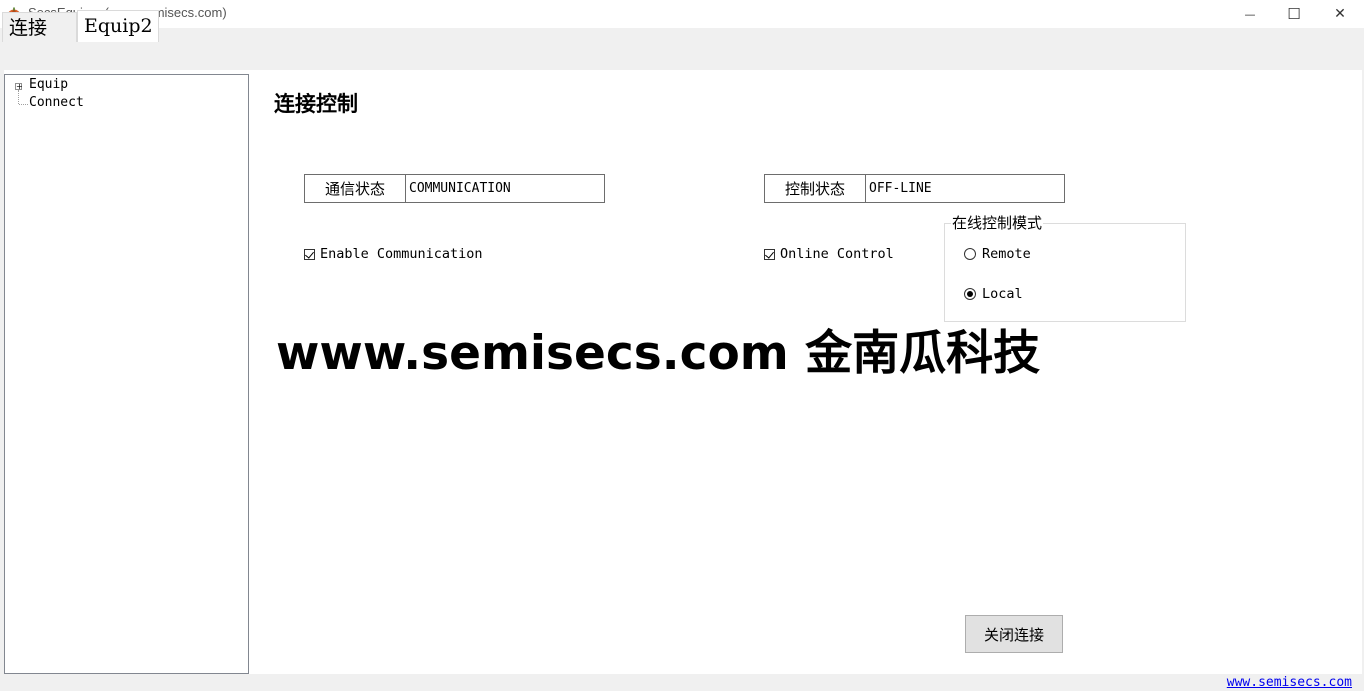 The height and width of the screenshot is (691, 1364). I want to click on radio-selected-icon, so click(970, 294).